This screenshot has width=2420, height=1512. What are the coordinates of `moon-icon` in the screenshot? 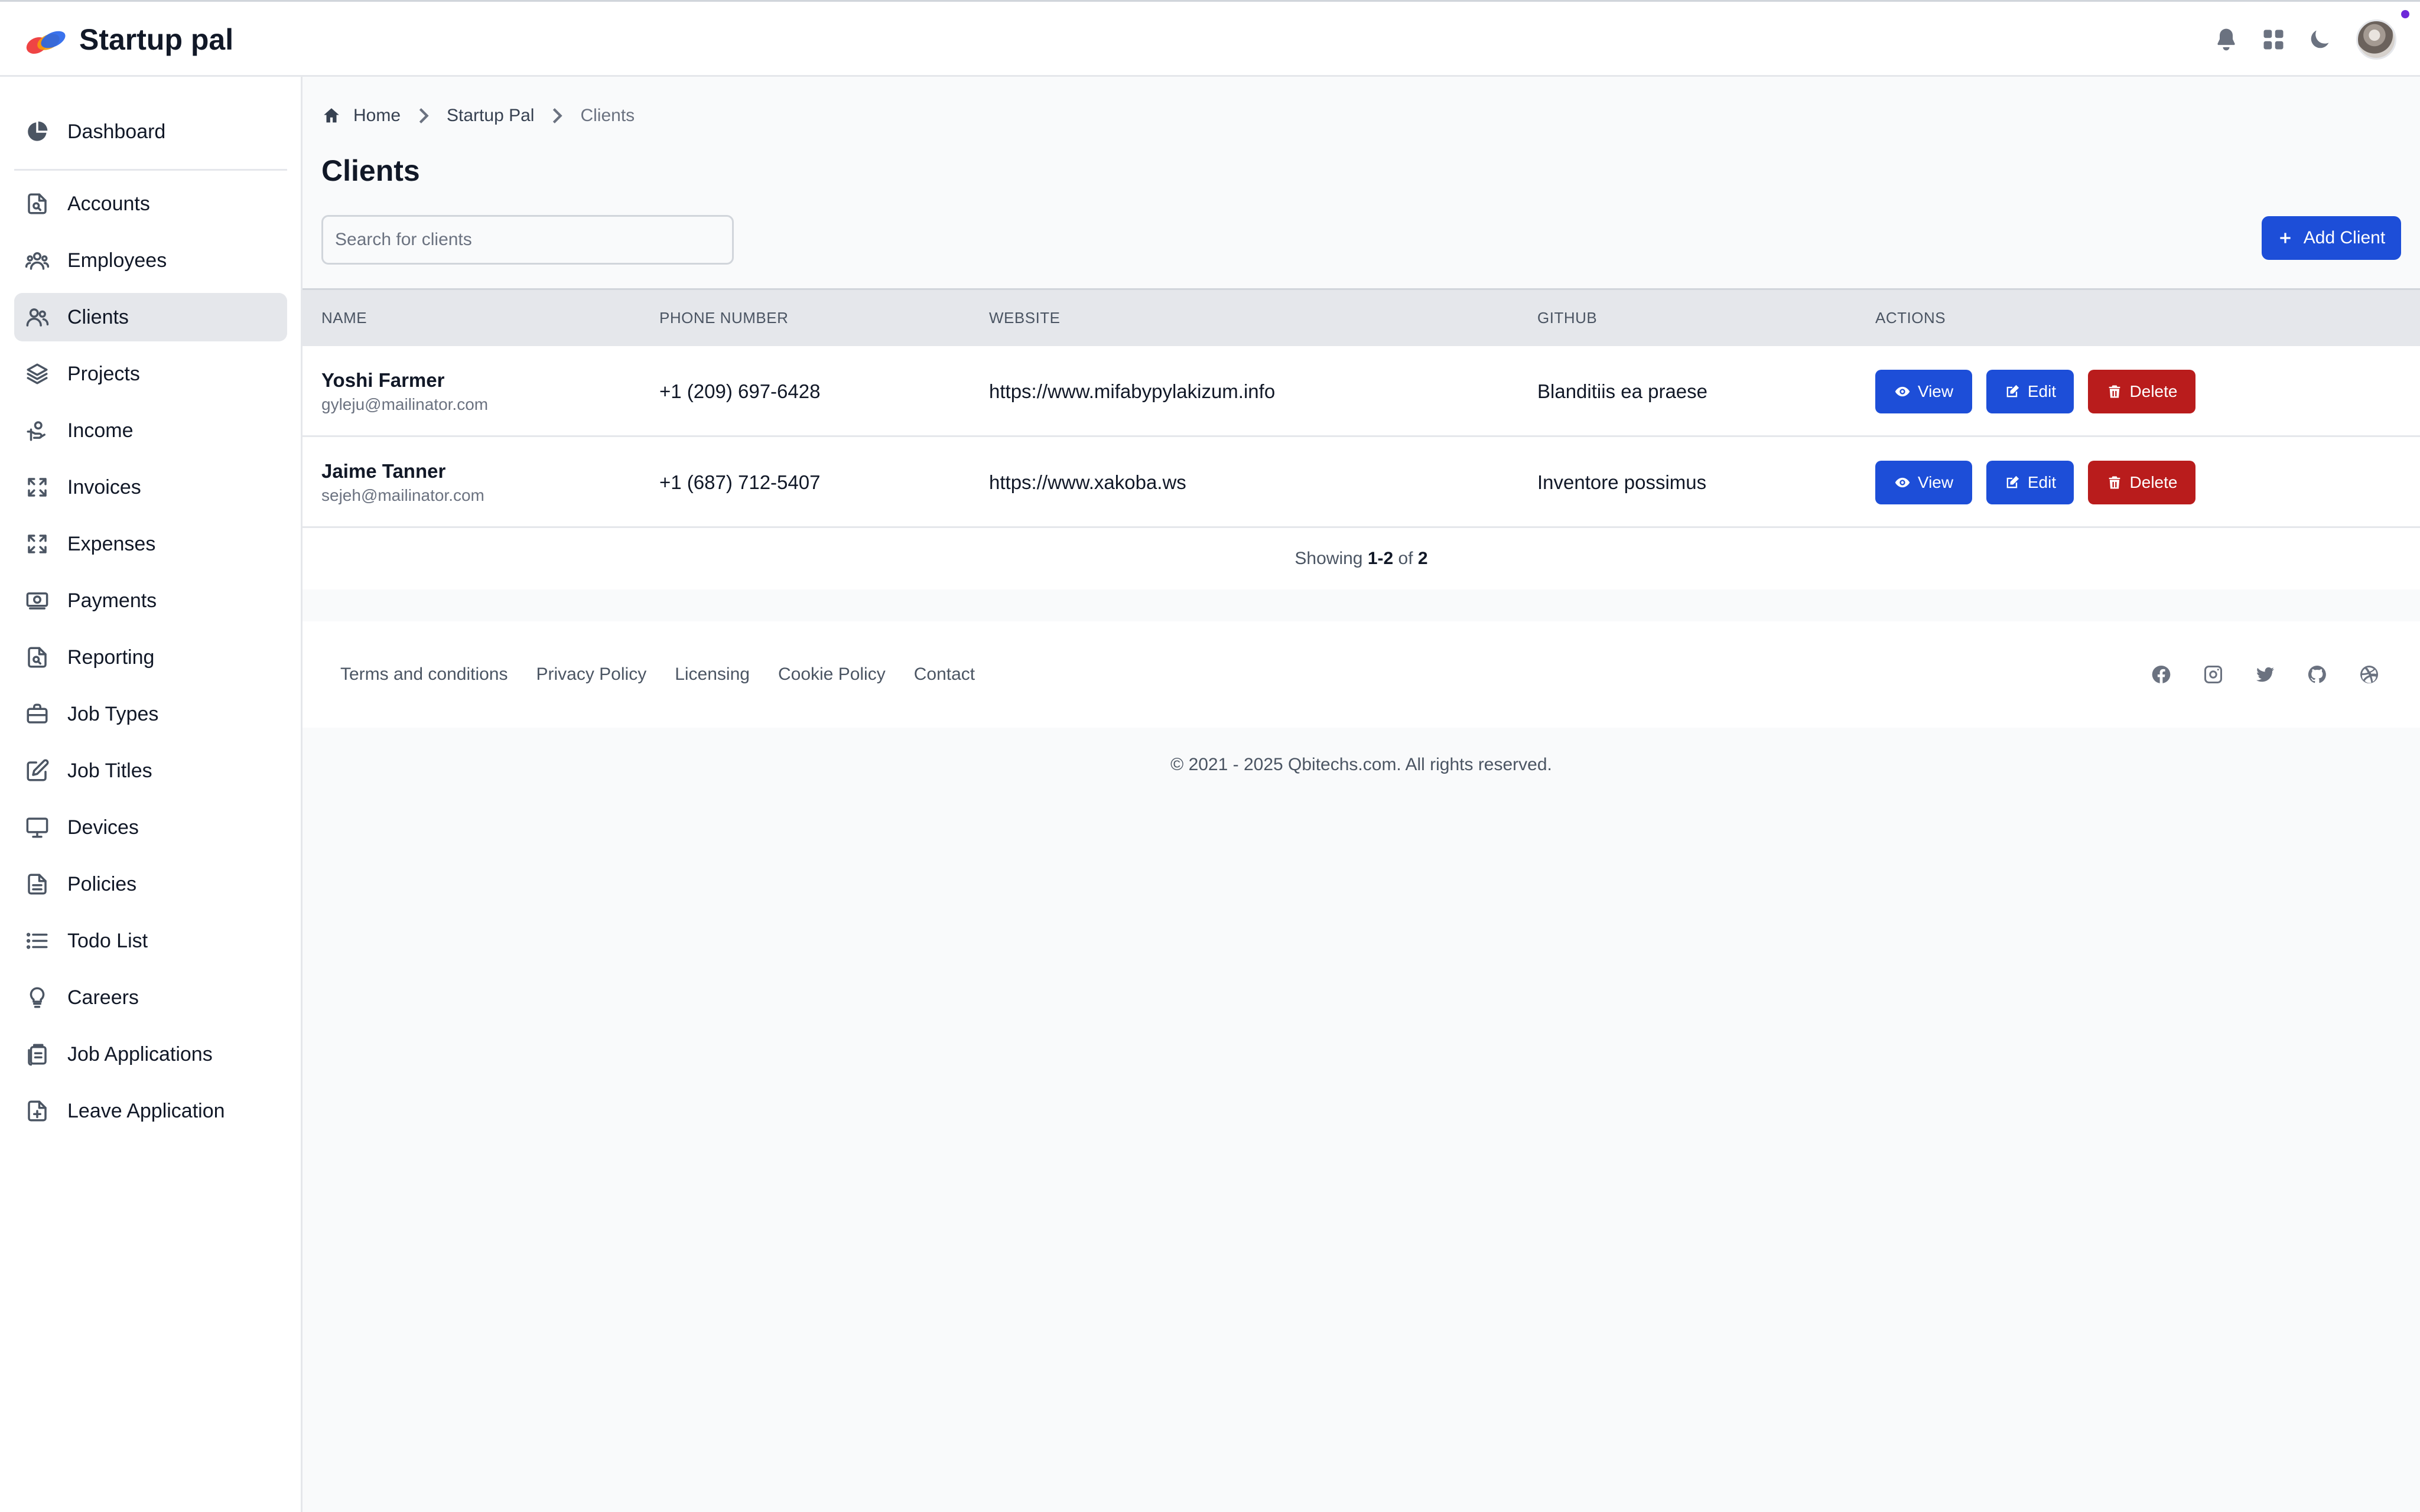 It's located at (2319, 39).